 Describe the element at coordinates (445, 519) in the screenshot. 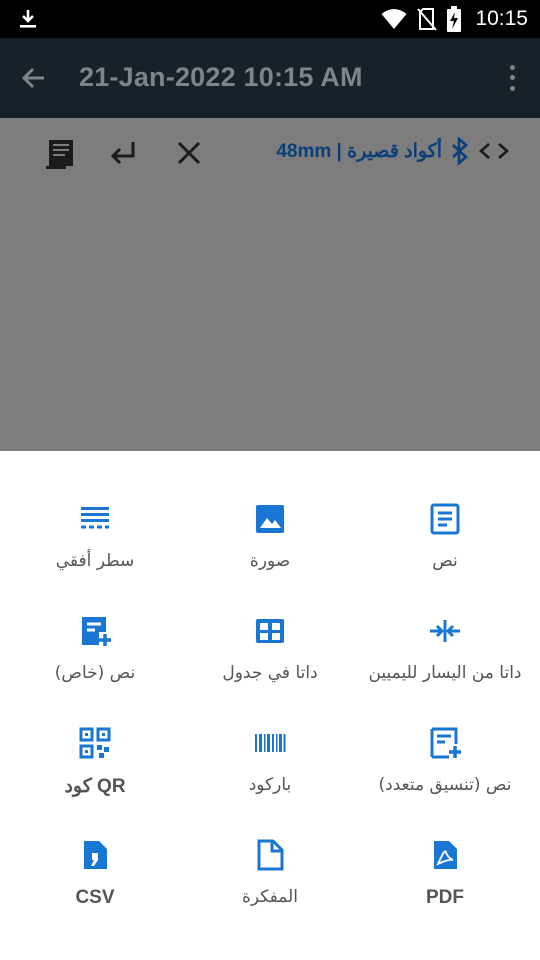

I see `text-icon` at that location.